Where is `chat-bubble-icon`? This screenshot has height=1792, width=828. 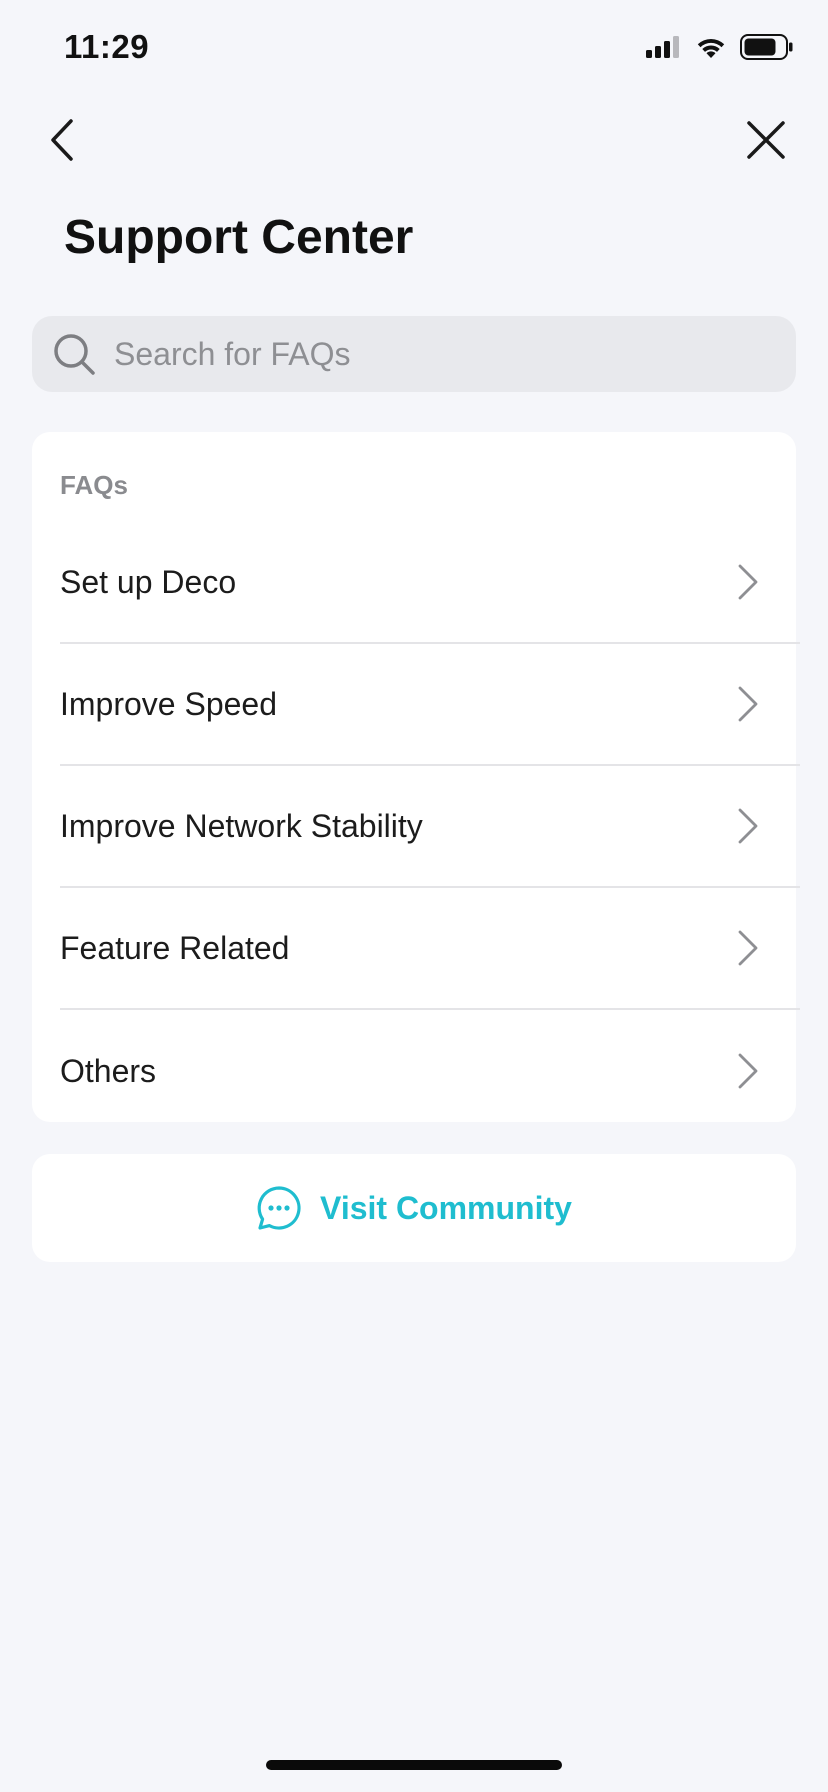
chat-bubble-icon is located at coordinates (279, 1208).